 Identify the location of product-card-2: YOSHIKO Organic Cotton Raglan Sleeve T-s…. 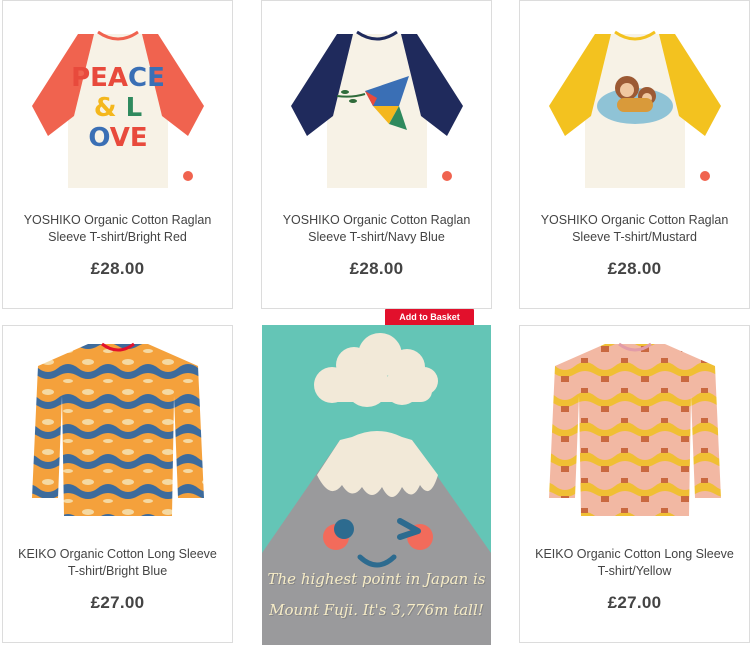
(376, 154).